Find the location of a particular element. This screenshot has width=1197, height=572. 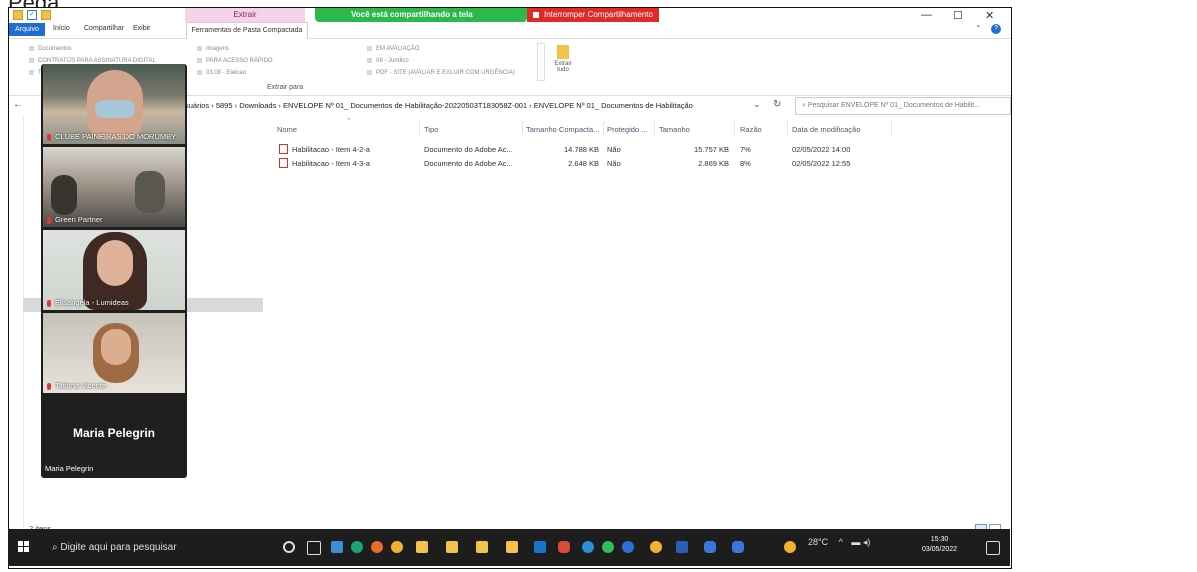

whatsapp-icon is located at coordinates (608, 547).